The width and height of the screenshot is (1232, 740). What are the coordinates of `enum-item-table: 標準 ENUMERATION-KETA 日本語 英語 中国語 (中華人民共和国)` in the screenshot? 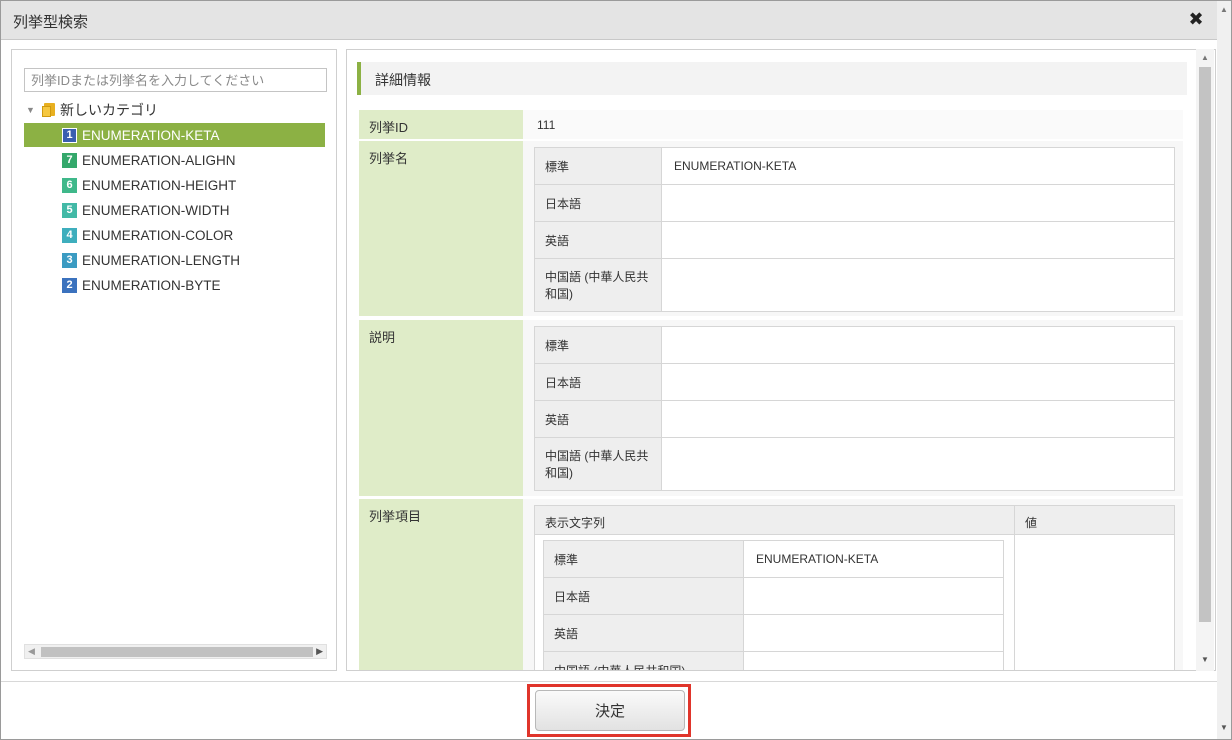 It's located at (773, 605).